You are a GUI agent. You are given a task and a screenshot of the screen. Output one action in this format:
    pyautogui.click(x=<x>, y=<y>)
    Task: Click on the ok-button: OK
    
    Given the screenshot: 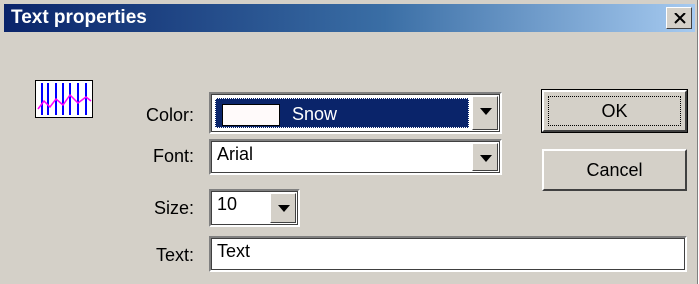 What is the action you would take?
    pyautogui.click(x=614, y=111)
    